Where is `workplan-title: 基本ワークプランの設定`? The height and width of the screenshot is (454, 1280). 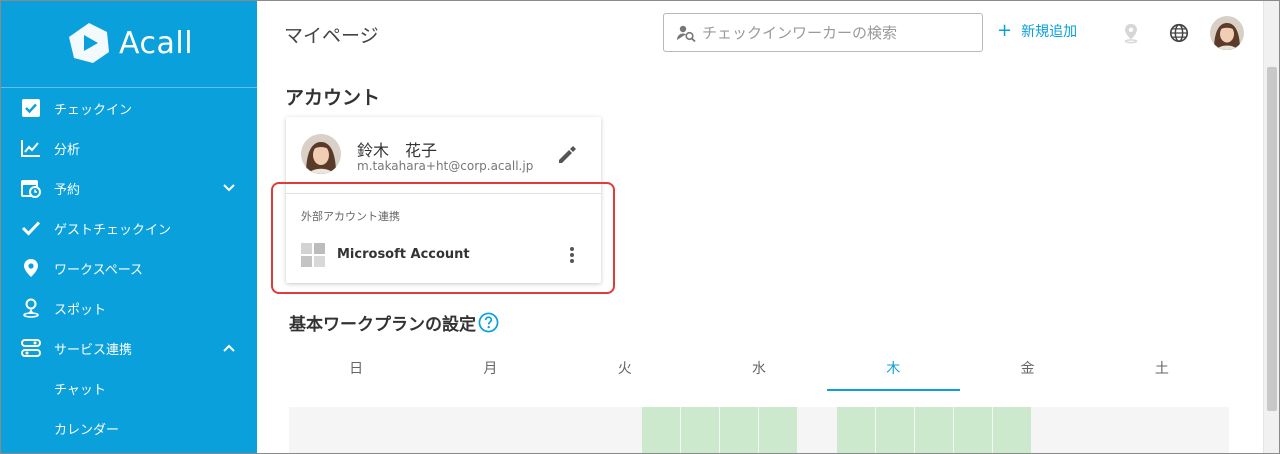
workplan-title: 基本ワークプランの設定 is located at coordinates (394, 322).